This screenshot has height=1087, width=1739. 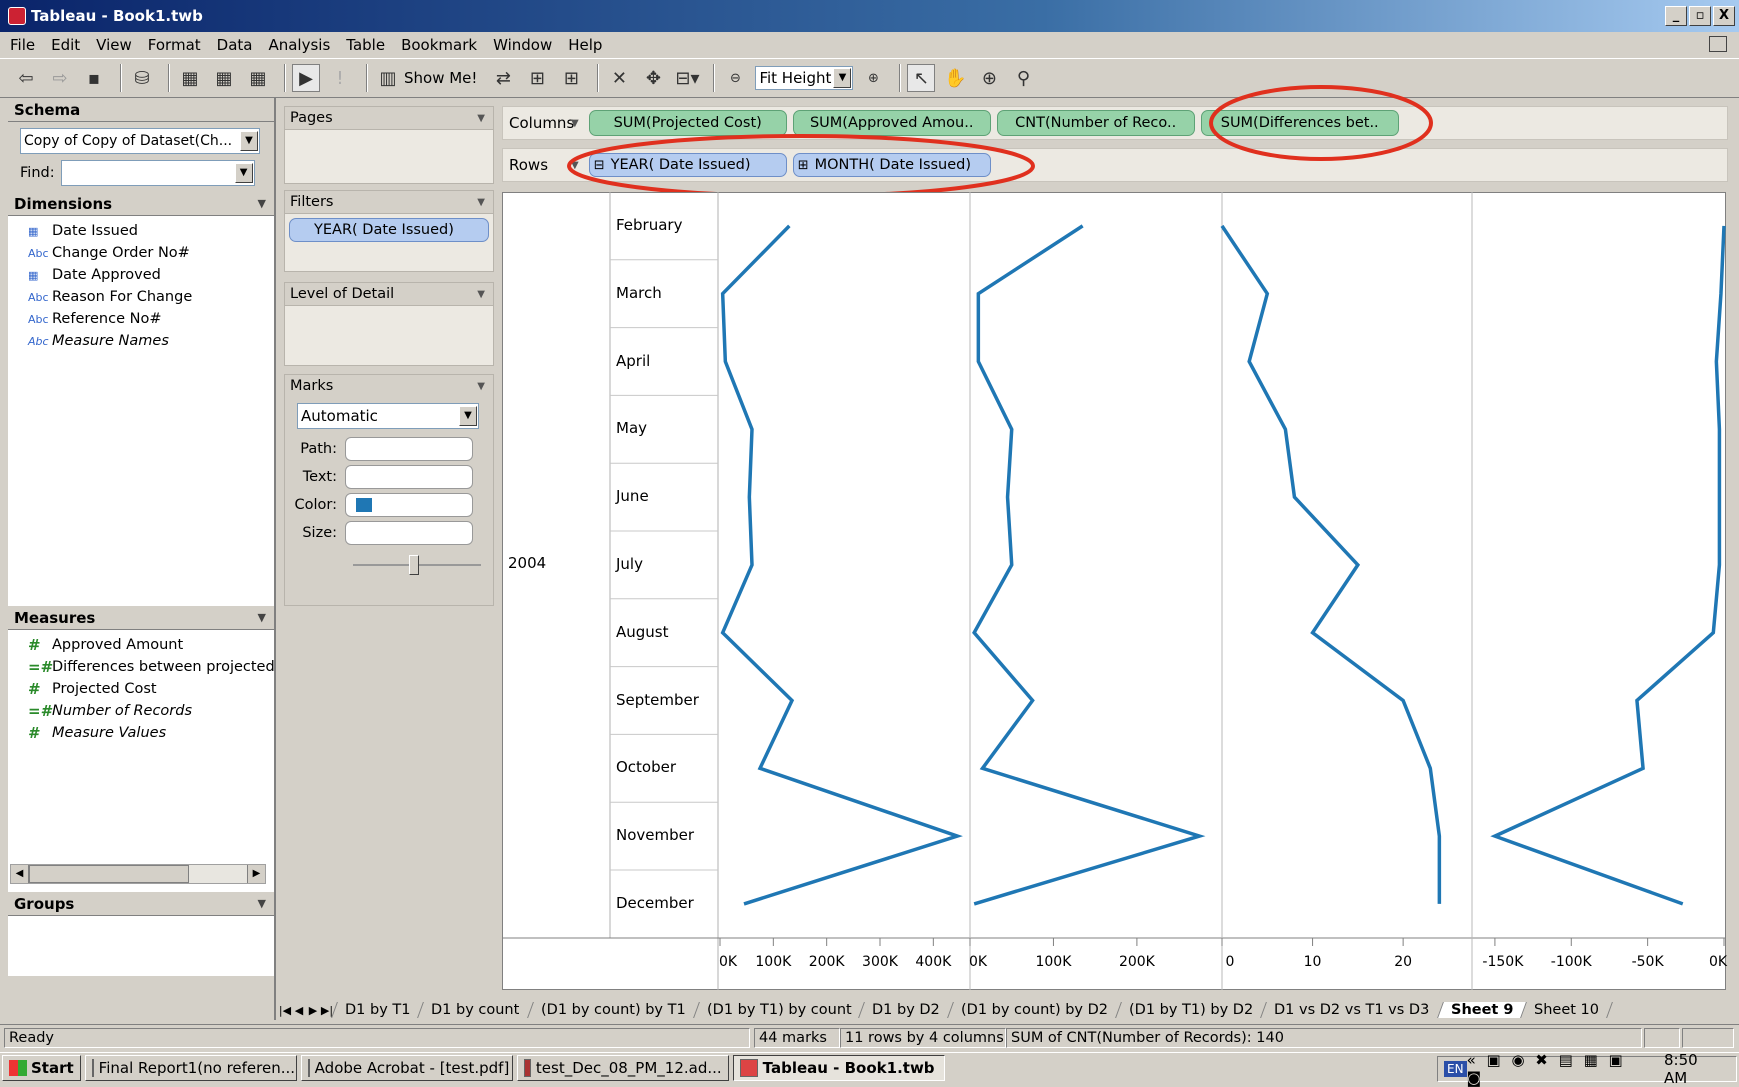 What do you see at coordinates (1481, 1010) in the screenshot?
I see `tab-sheet-9: Sheet 9` at bounding box center [1481, 1010].